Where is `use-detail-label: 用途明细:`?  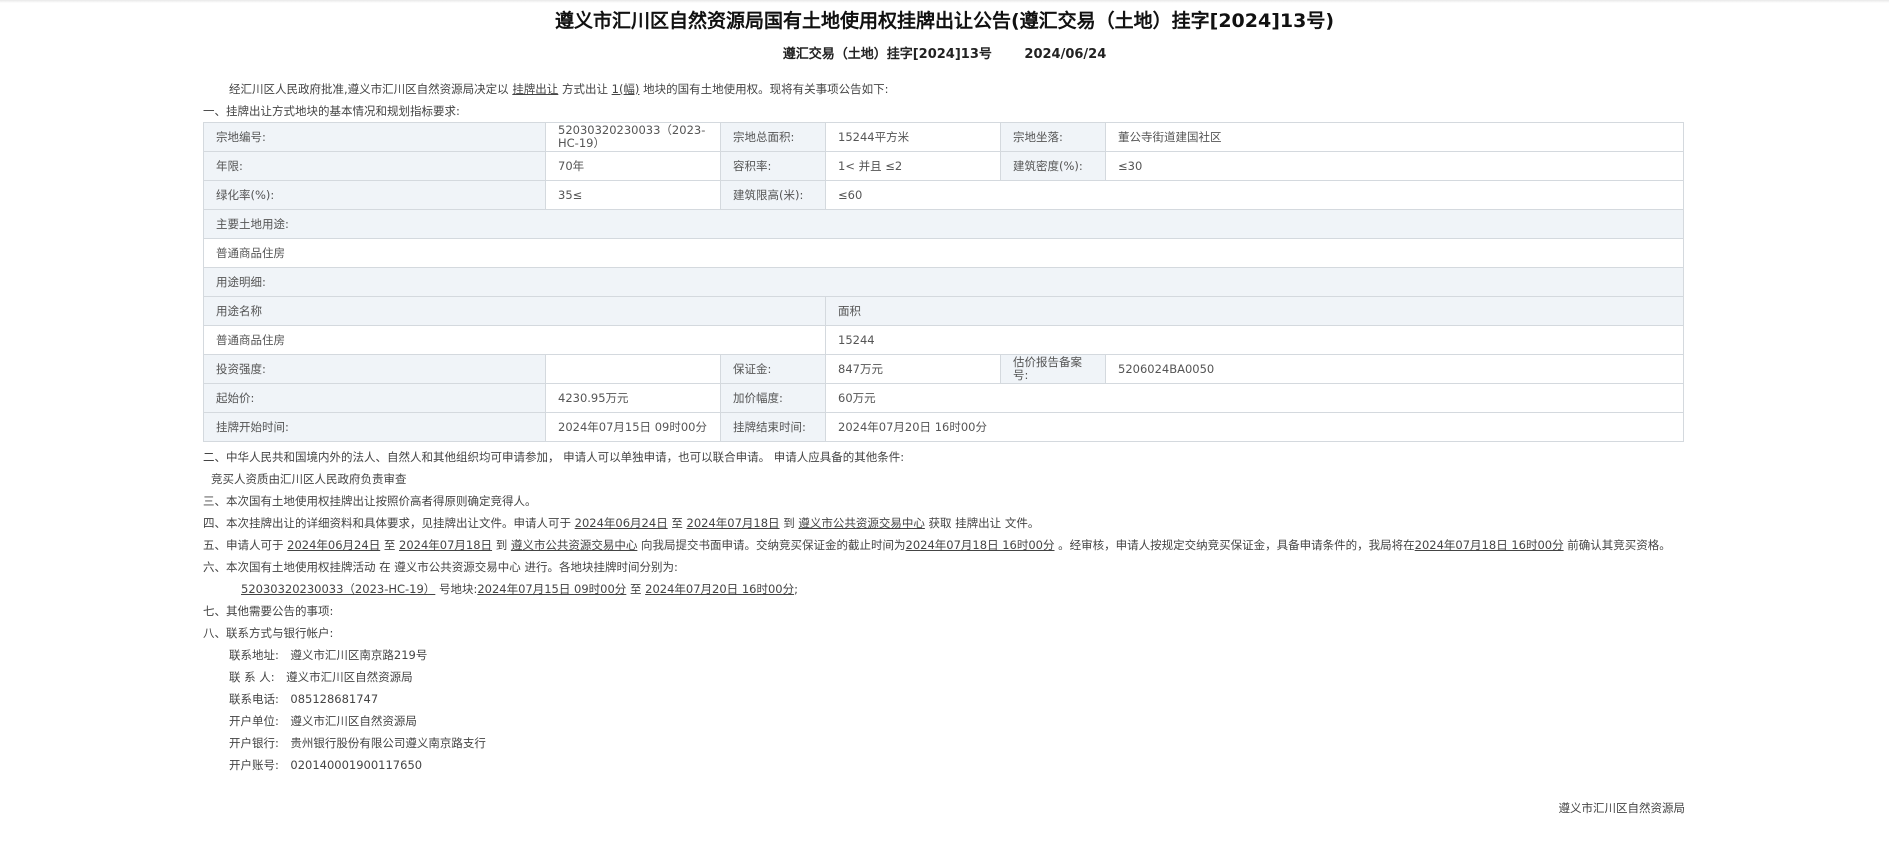
use-detail-label: 用途明细: is located at coordinates (943, 282).